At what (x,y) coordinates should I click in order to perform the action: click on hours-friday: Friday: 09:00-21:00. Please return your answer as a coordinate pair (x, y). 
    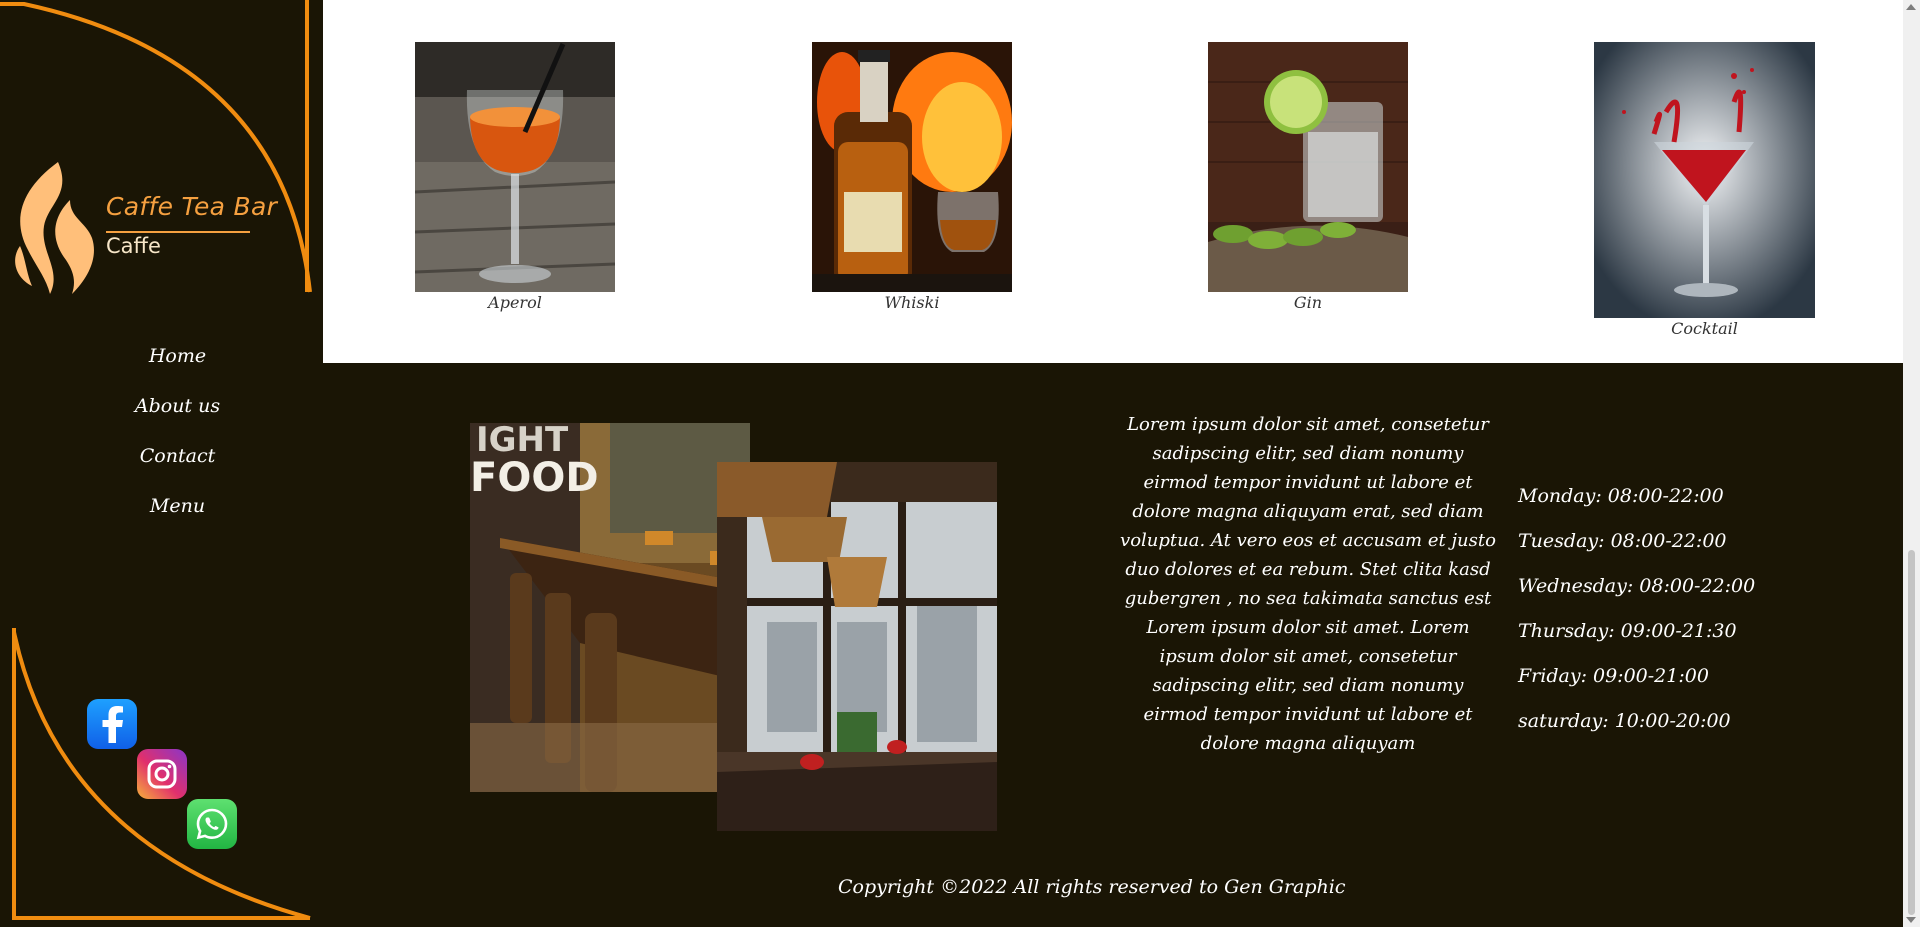
    Looking at the image, I should click on (1613, 676).